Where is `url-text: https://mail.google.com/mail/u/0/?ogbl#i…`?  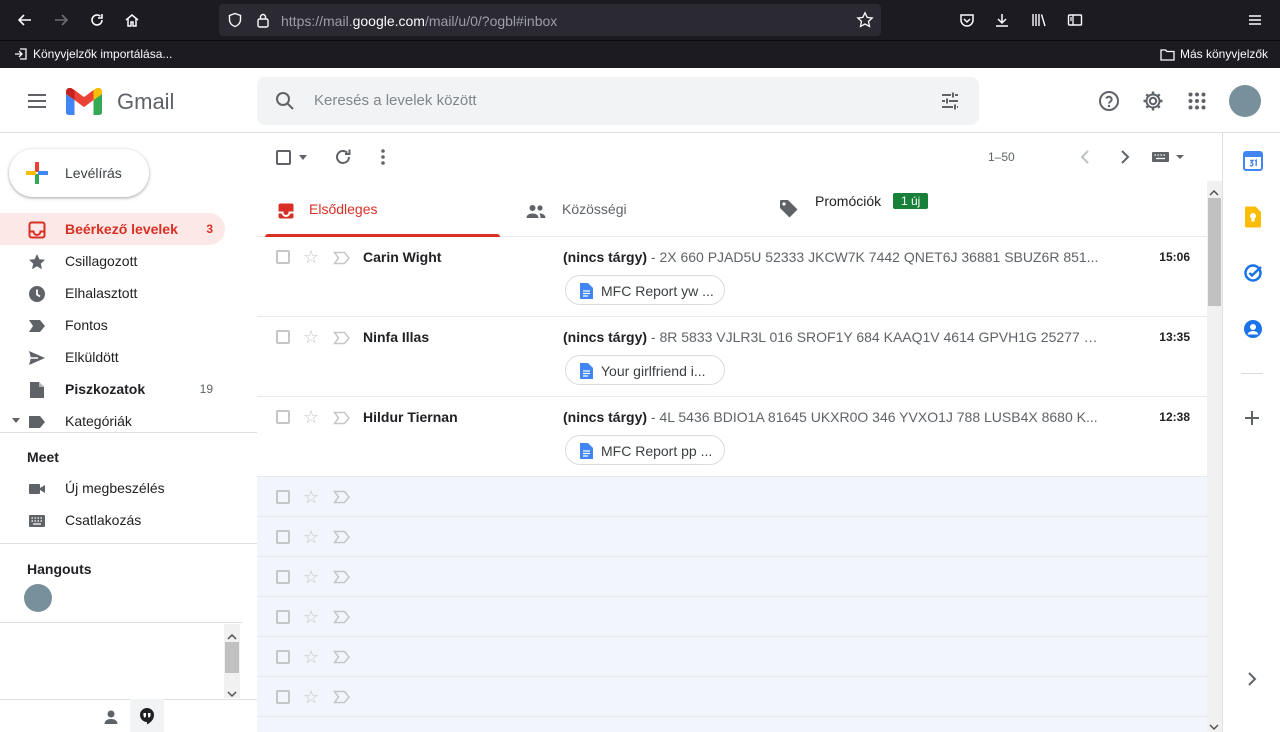 url-text: https://mail.google.com/mail/u/0/?ogbl#i… is located at coordinates (419, 21).